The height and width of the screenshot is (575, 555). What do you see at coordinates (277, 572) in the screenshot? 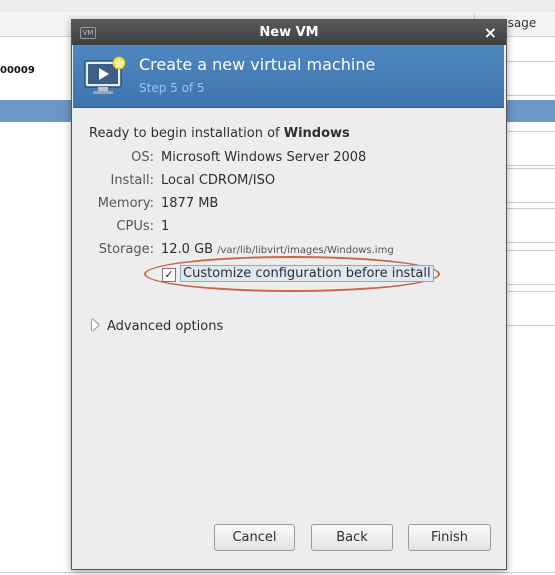
I see `divider` at bounding box center [277, 572].